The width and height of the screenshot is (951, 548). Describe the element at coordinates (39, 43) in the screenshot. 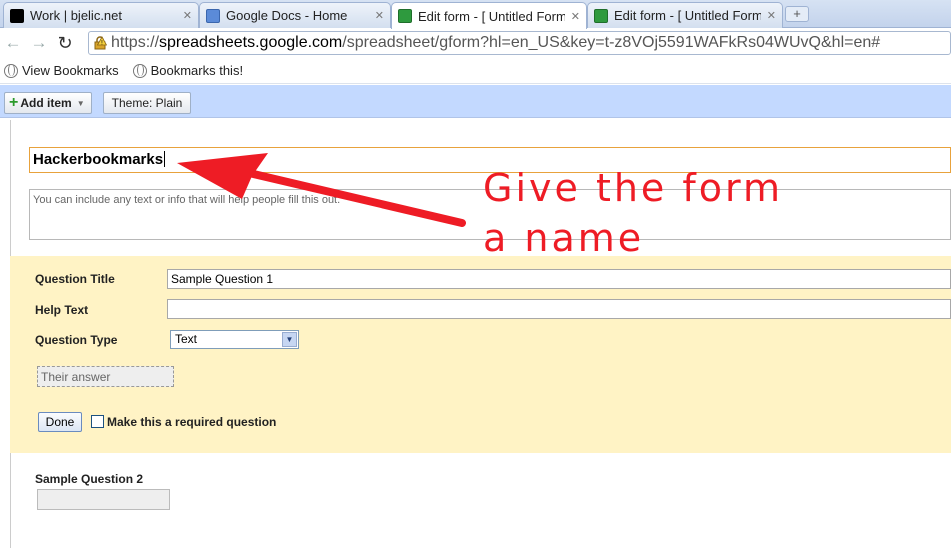

I see `forward-arrow-icon: →` at that location.